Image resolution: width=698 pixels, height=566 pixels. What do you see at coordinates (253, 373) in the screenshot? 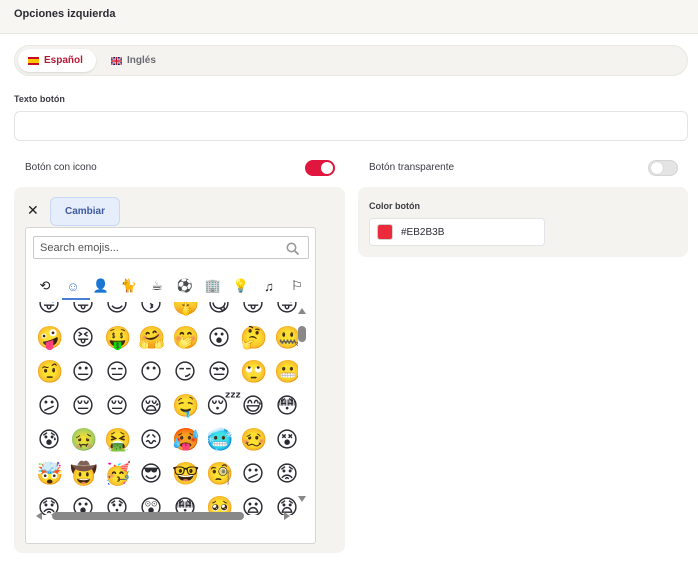
I see `emoji-cell: 🙄` at bounding box center [253, 373].